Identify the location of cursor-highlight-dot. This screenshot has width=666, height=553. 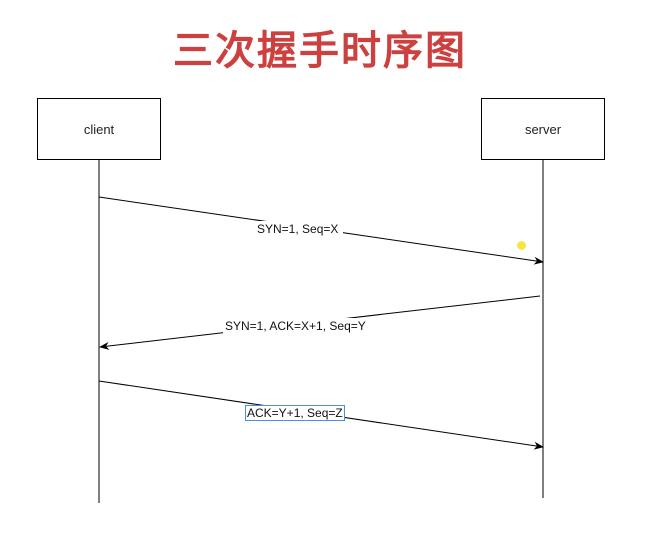
(521, 245).